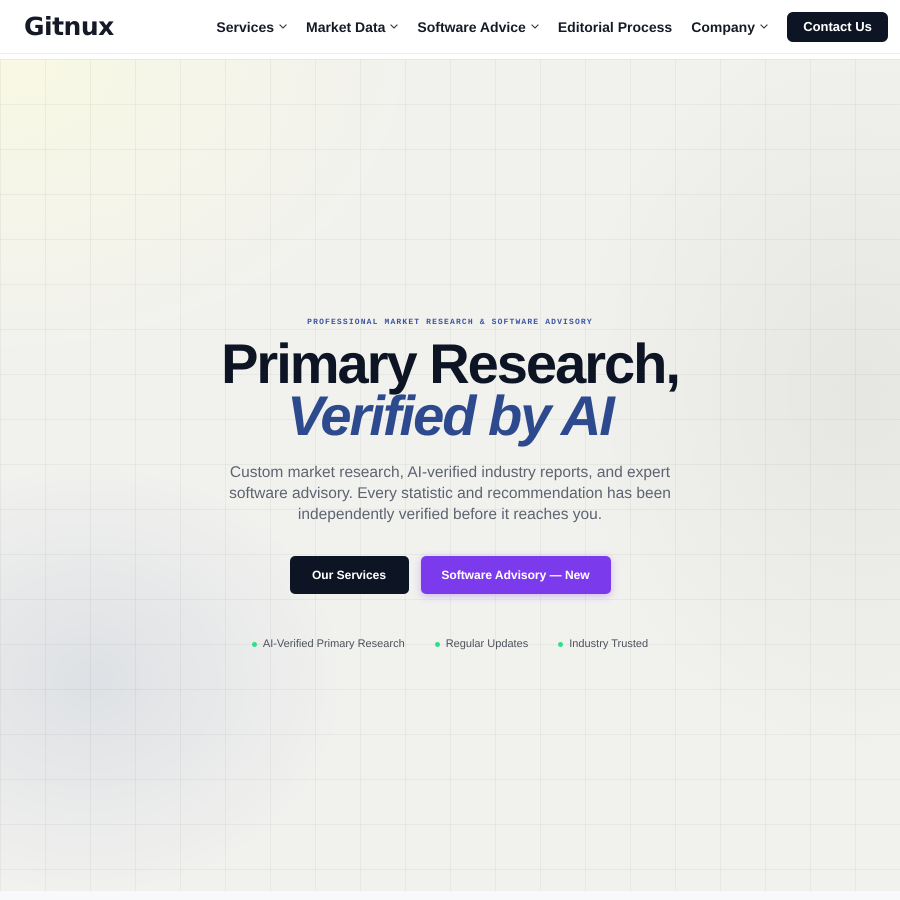  I want to click on contact-us-button: Contact Us, so click(837, 27).